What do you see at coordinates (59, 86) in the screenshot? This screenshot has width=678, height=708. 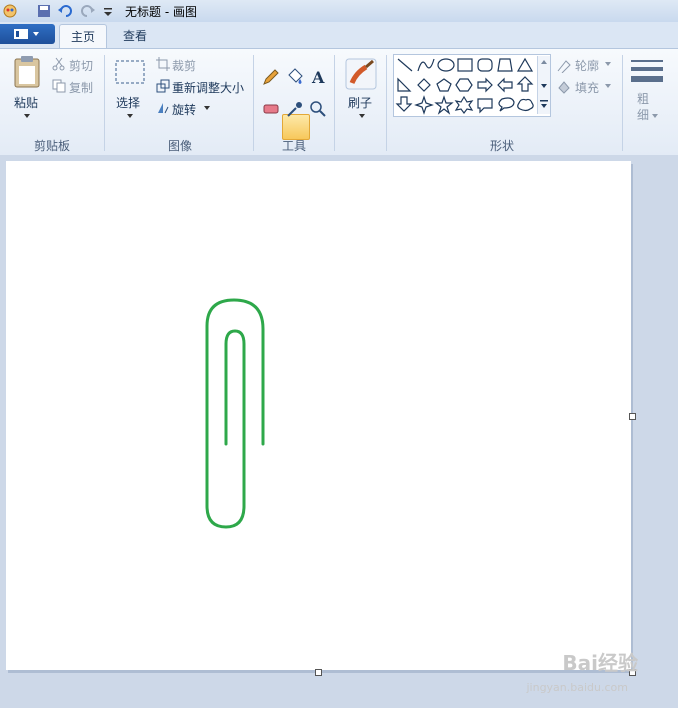 I see `copy-icon` at bounding box center [59, 86].